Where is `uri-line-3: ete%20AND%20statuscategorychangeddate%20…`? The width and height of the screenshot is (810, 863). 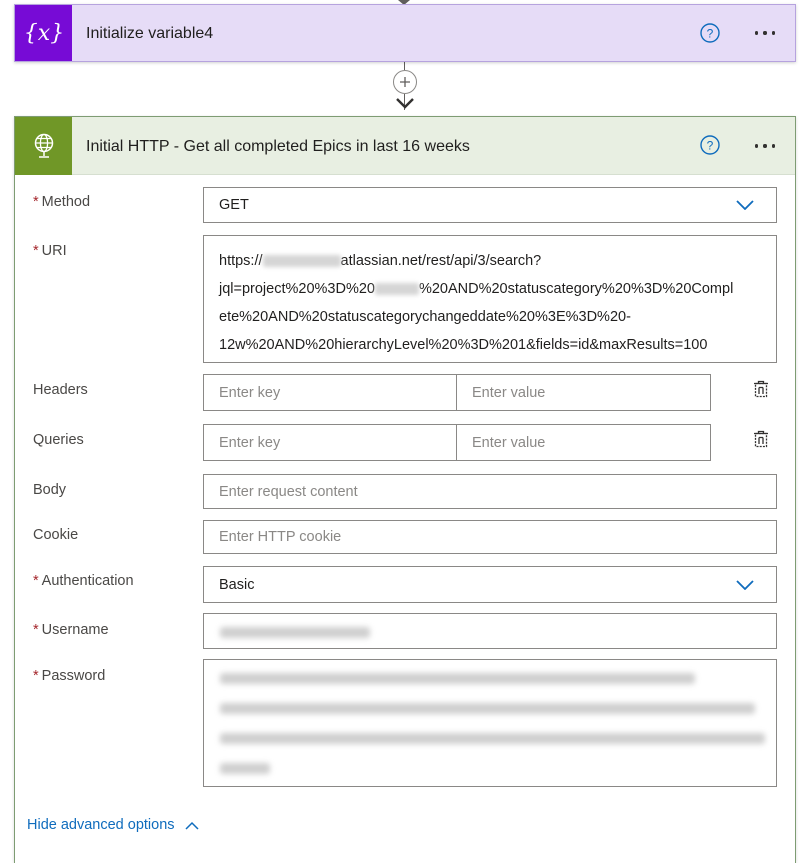
uri-line-3: ete%20AND%20statuscategorychangeddate%20… is located at coordinates (425, 317).